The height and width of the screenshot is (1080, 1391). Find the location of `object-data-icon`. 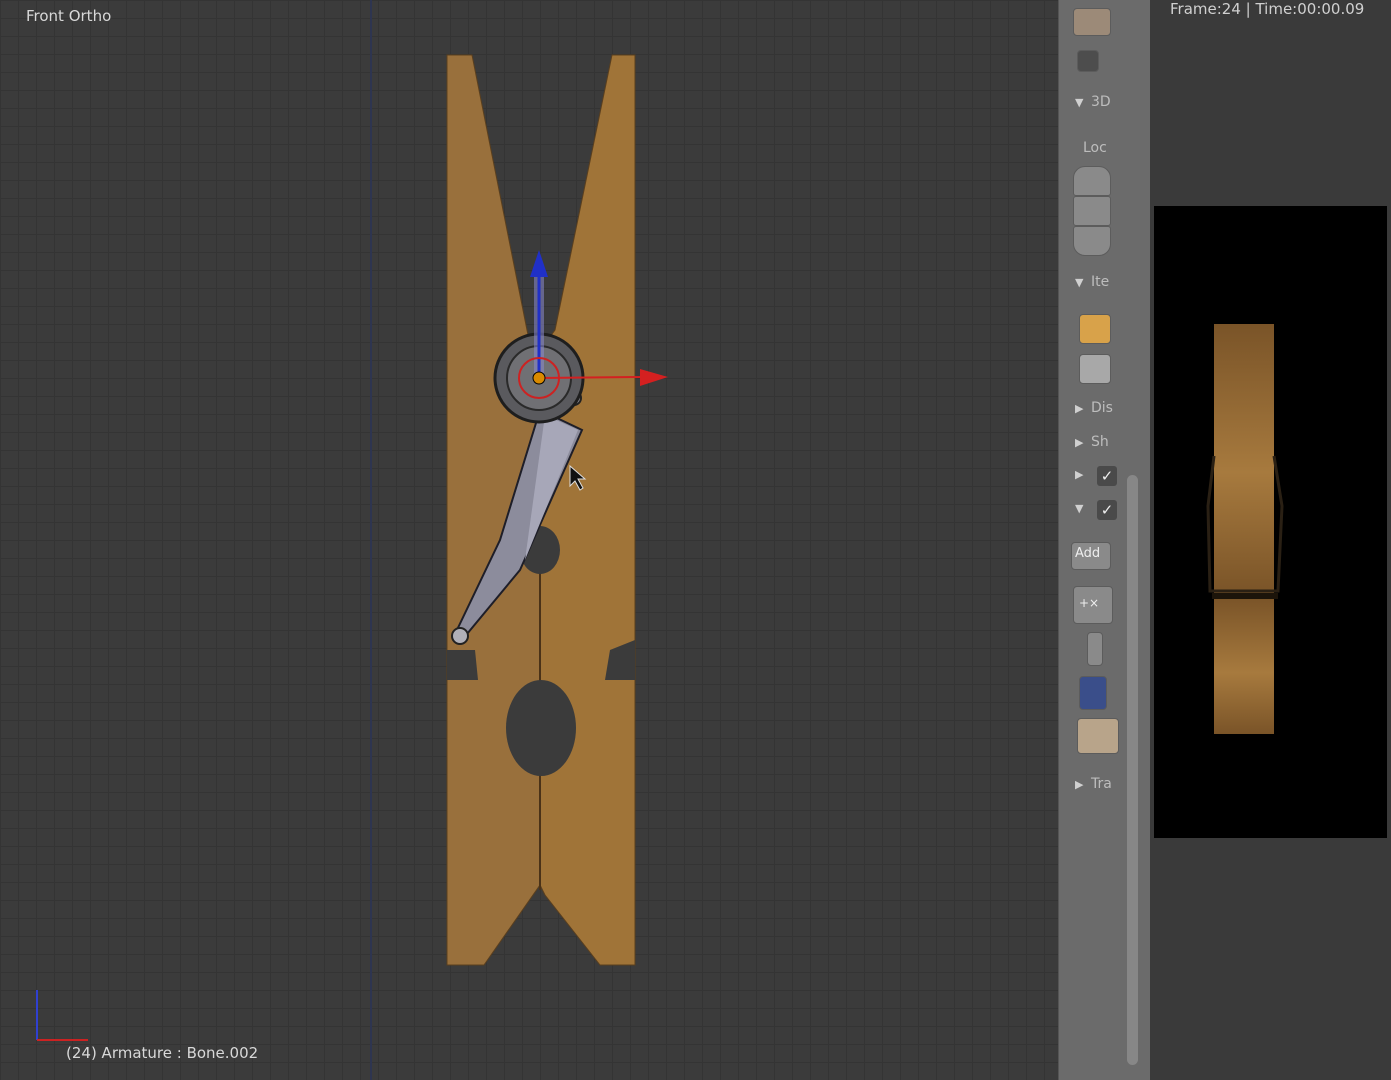

object-data-icon is located at coordinates (1095, 329).